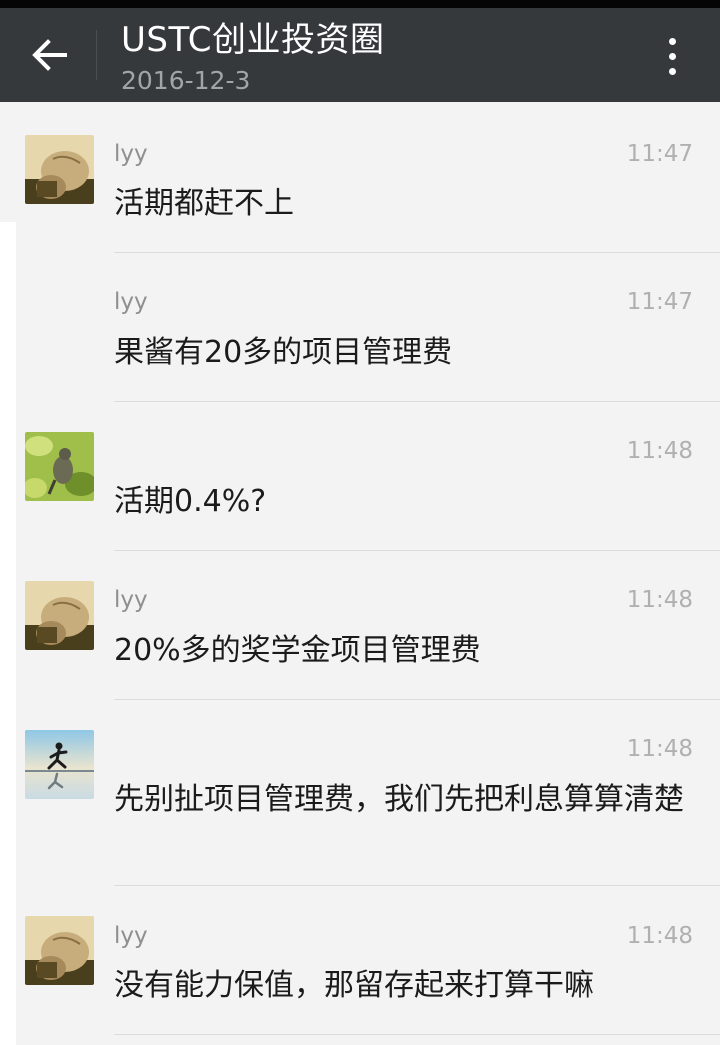 The image size is (720, 1045). I want to click on app-bar: USTC创业投资圈 2016-12-3, so click(360, 55).